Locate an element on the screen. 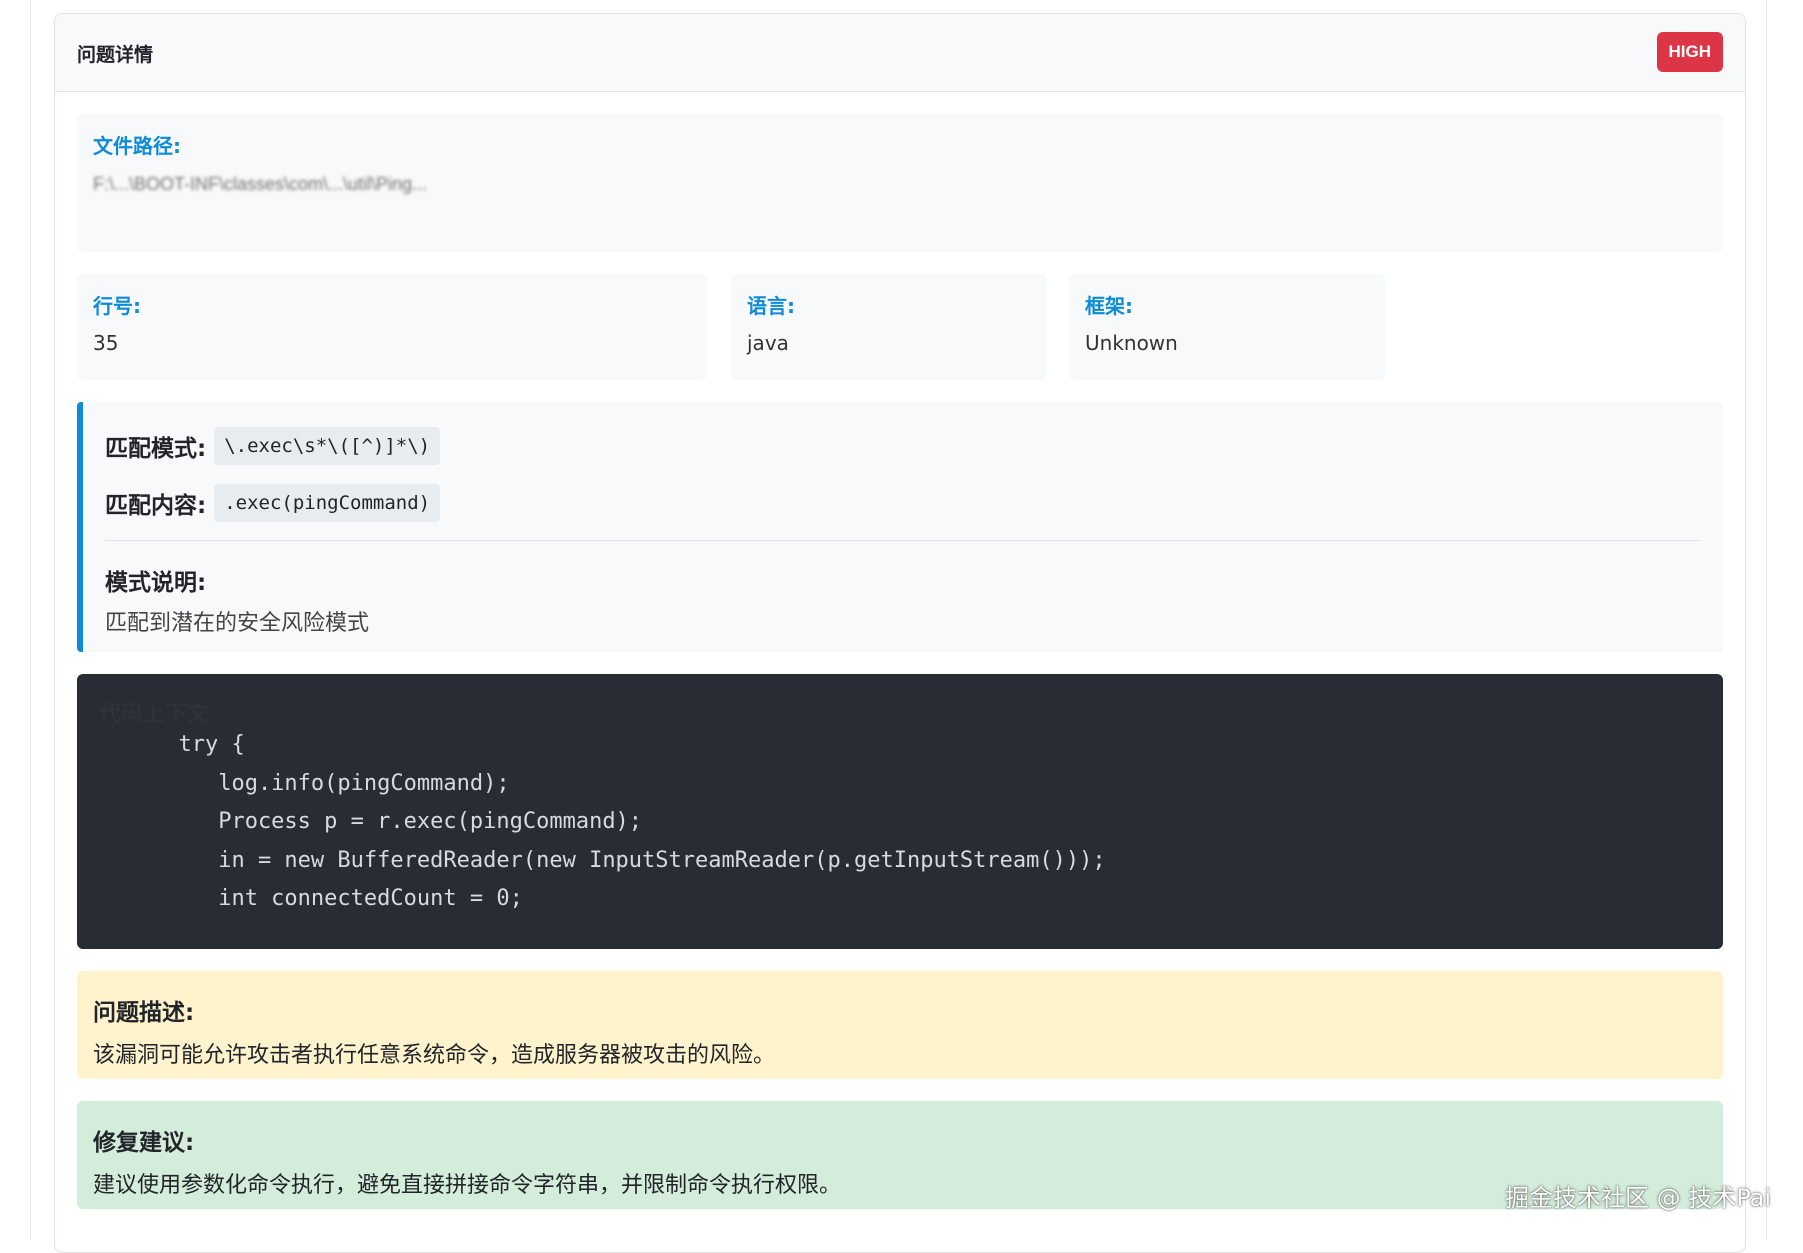  code-line: Process p = r.exec(pingCommand); is located at coordinates (371, 821).